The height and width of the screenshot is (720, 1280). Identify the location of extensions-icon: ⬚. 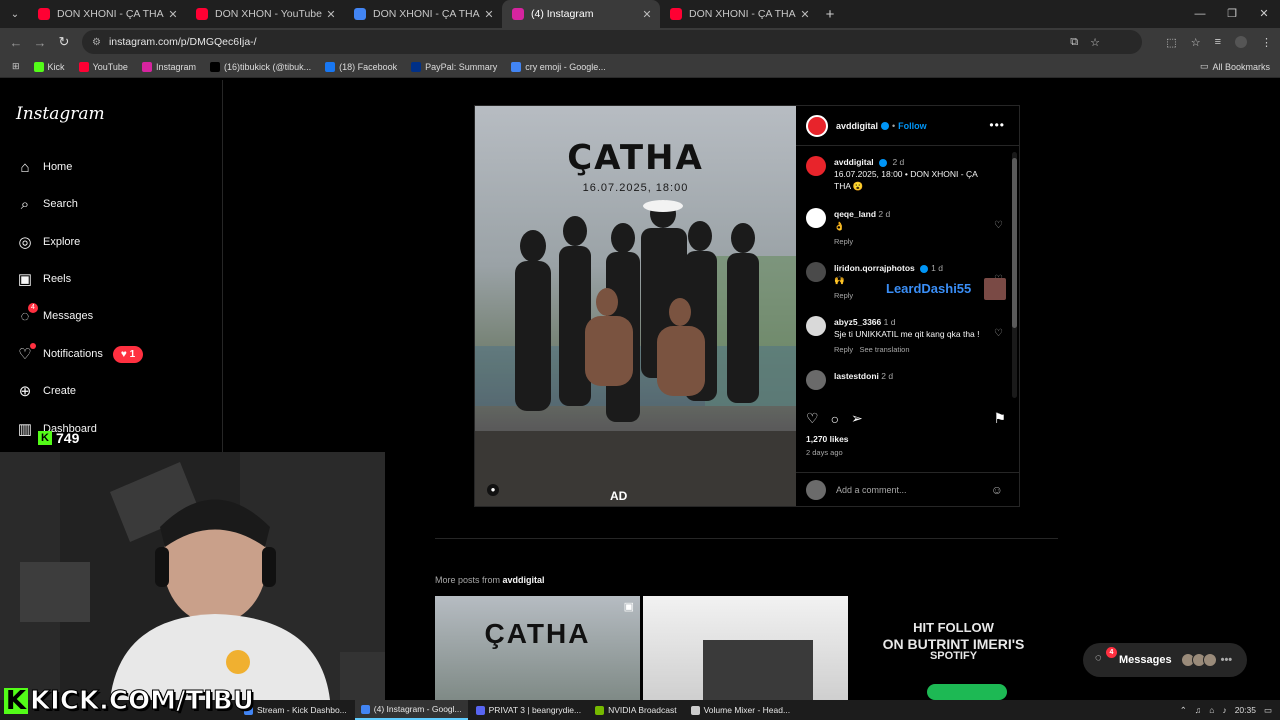
(1171, 42).